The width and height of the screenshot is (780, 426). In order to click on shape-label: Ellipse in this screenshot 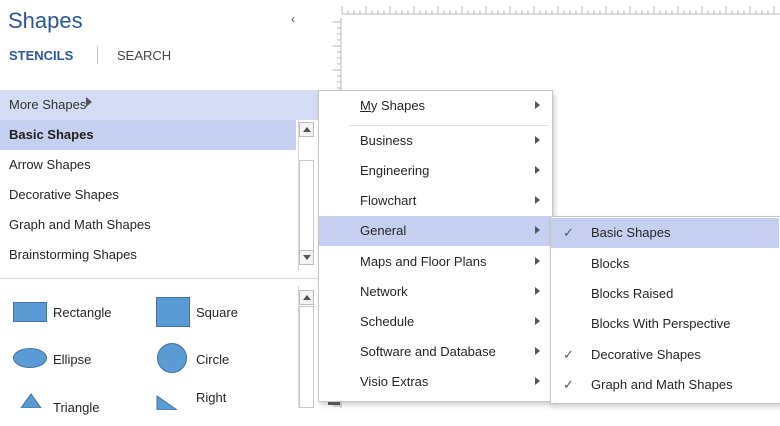, I will do `click(72, 359)`.